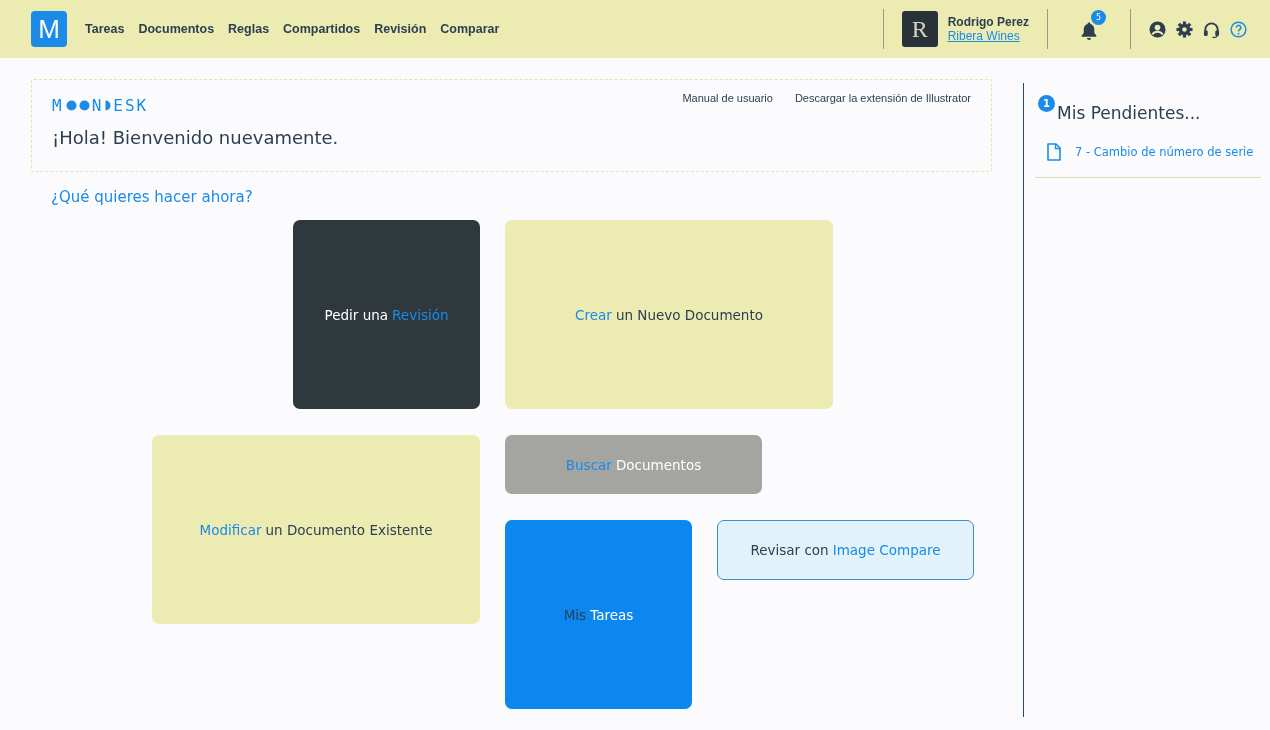 Image resolution: width=1270 pixels, height=730 pixels. Describe the element at coordinates (176, 29) in the screenshot. I see `nav-link: Documentos` at that location.